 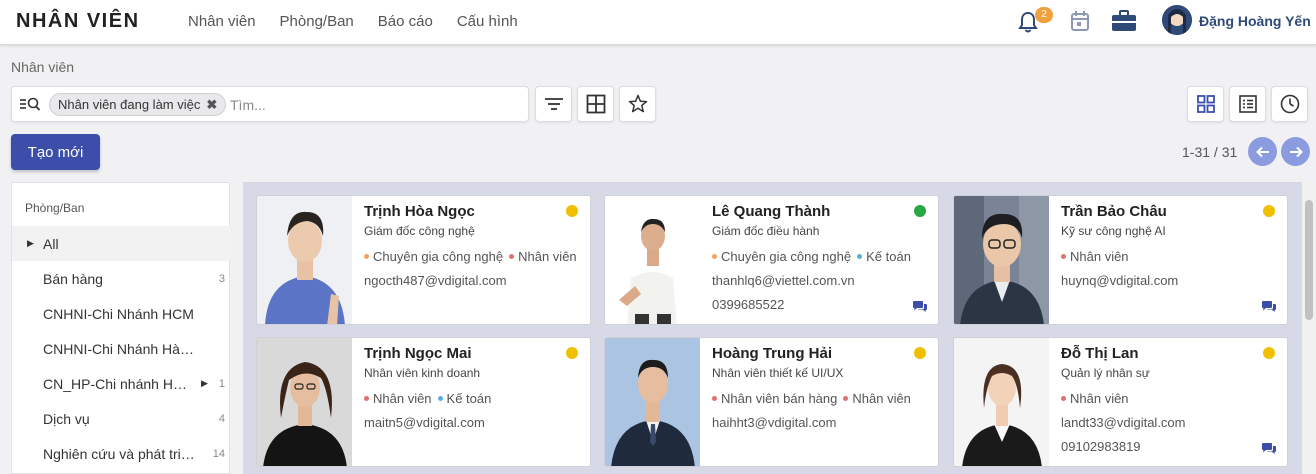 What do you see at coordinates (778, 373) in the screenshot?
I see `employee-job: Nhân viên thiết kế UI/UX` at bounding box center [778, 373].